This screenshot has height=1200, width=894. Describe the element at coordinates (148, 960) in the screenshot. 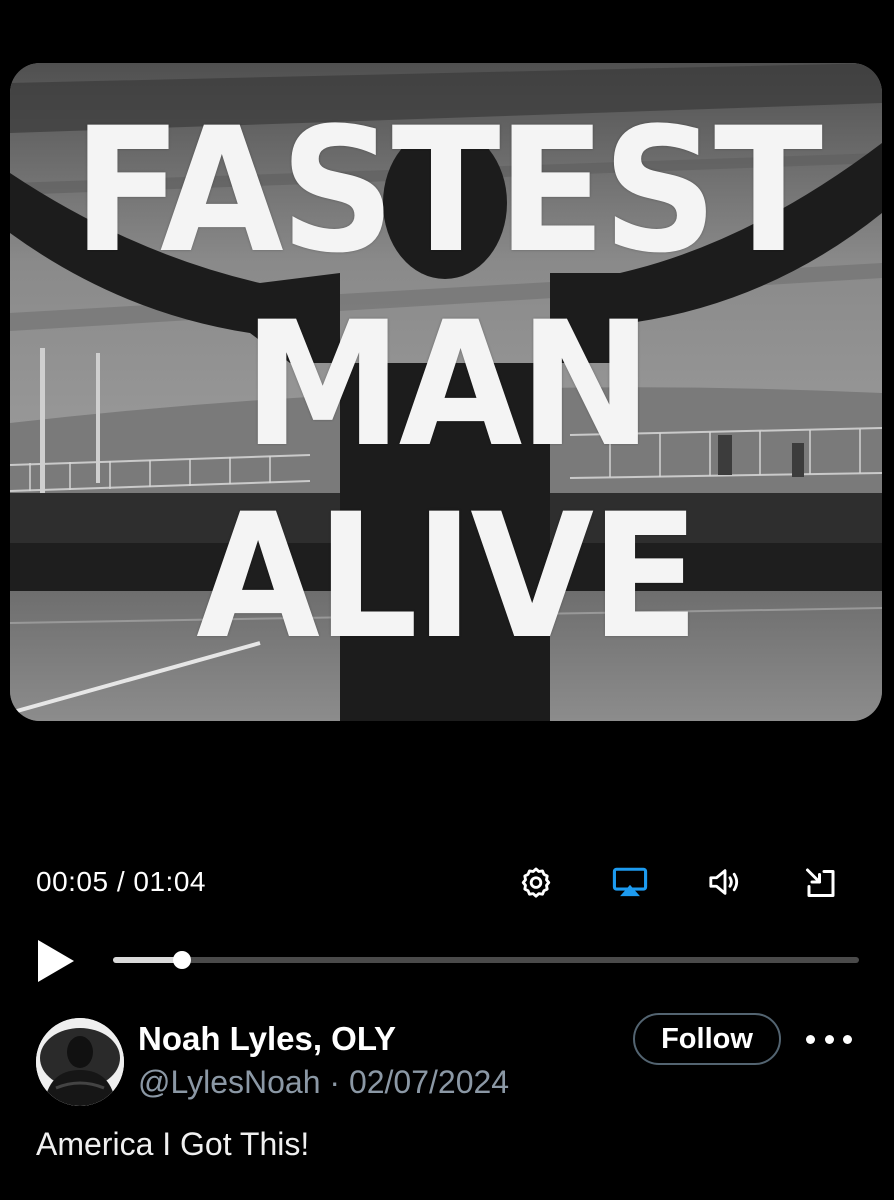

I see `progress-fill` at that location.